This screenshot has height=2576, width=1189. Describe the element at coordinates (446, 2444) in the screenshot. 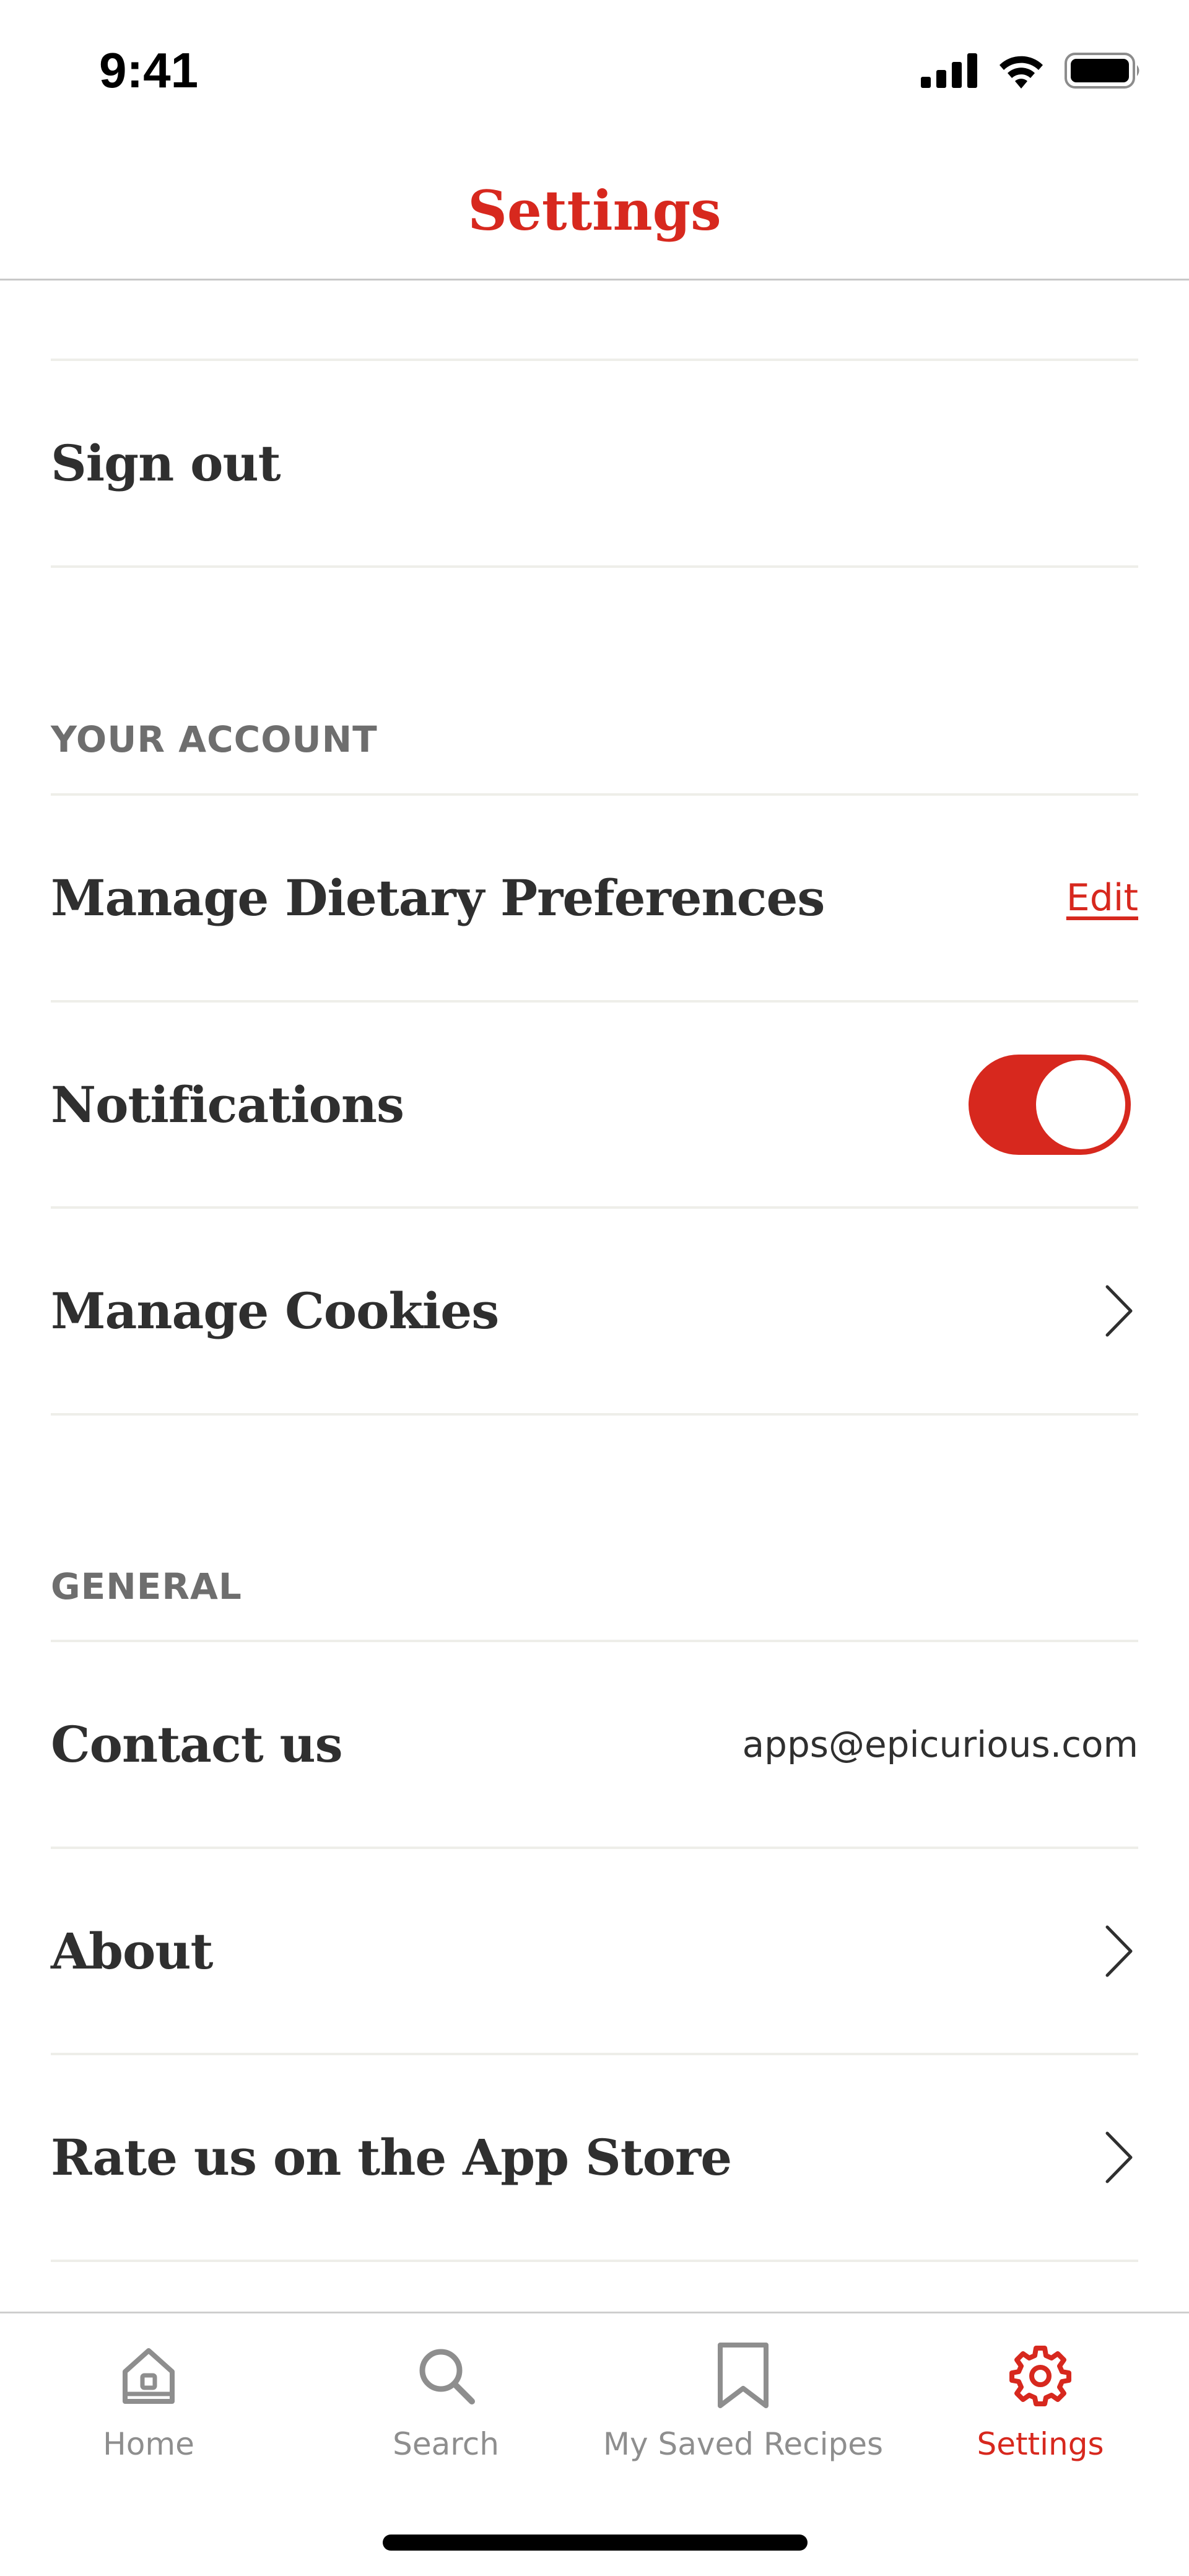

I see `tab-search-label: Search` at that location.